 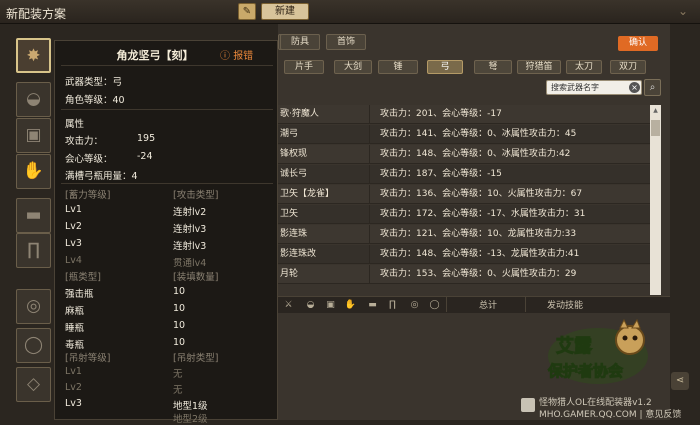 What do you see at coordinates (300, 42) in the screenshot?
I see `tab-armor: 防具` at bounding box center [300, 42].